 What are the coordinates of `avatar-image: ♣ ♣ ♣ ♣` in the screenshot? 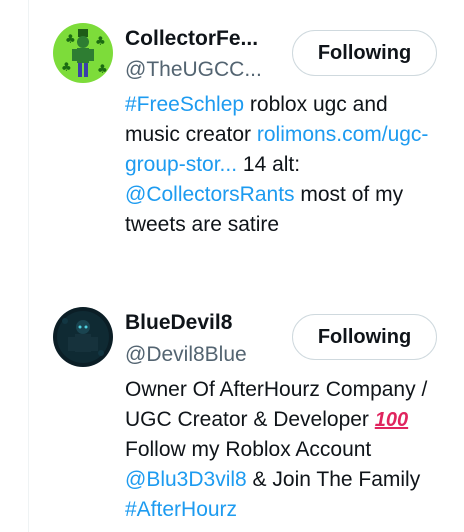 It's located at (83, 53).